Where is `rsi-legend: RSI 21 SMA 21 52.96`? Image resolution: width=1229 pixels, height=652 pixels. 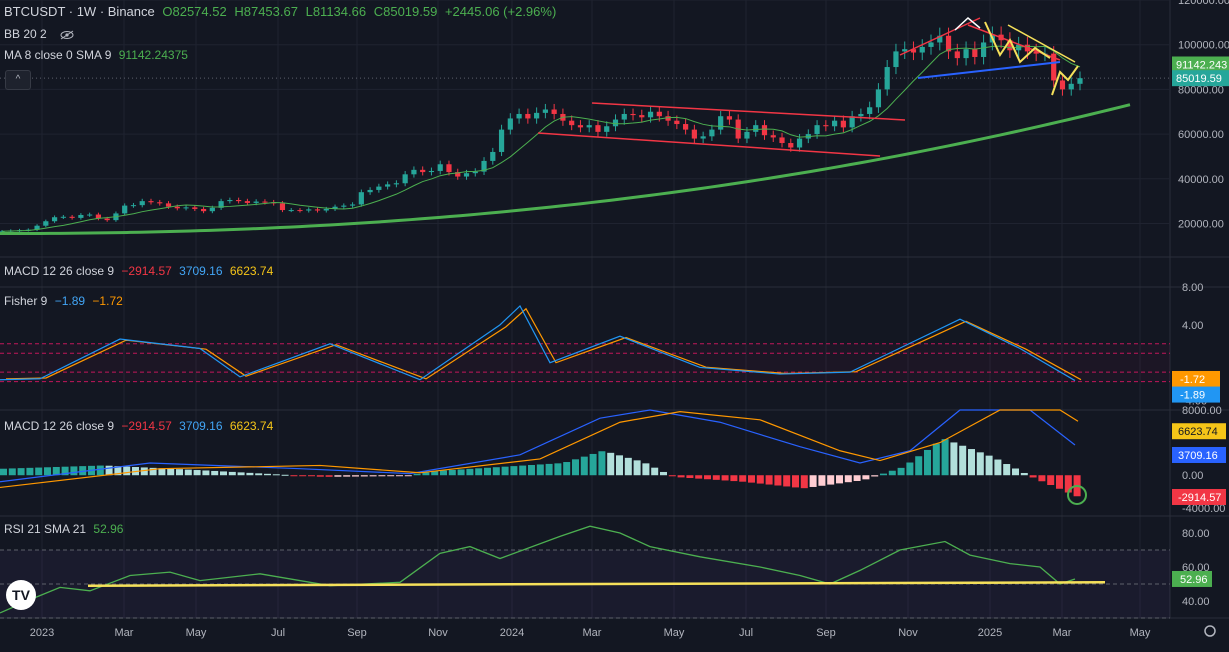
rsi-legend: RSI 21 SMA 21 52.96 is located at coordinates (65, 529).